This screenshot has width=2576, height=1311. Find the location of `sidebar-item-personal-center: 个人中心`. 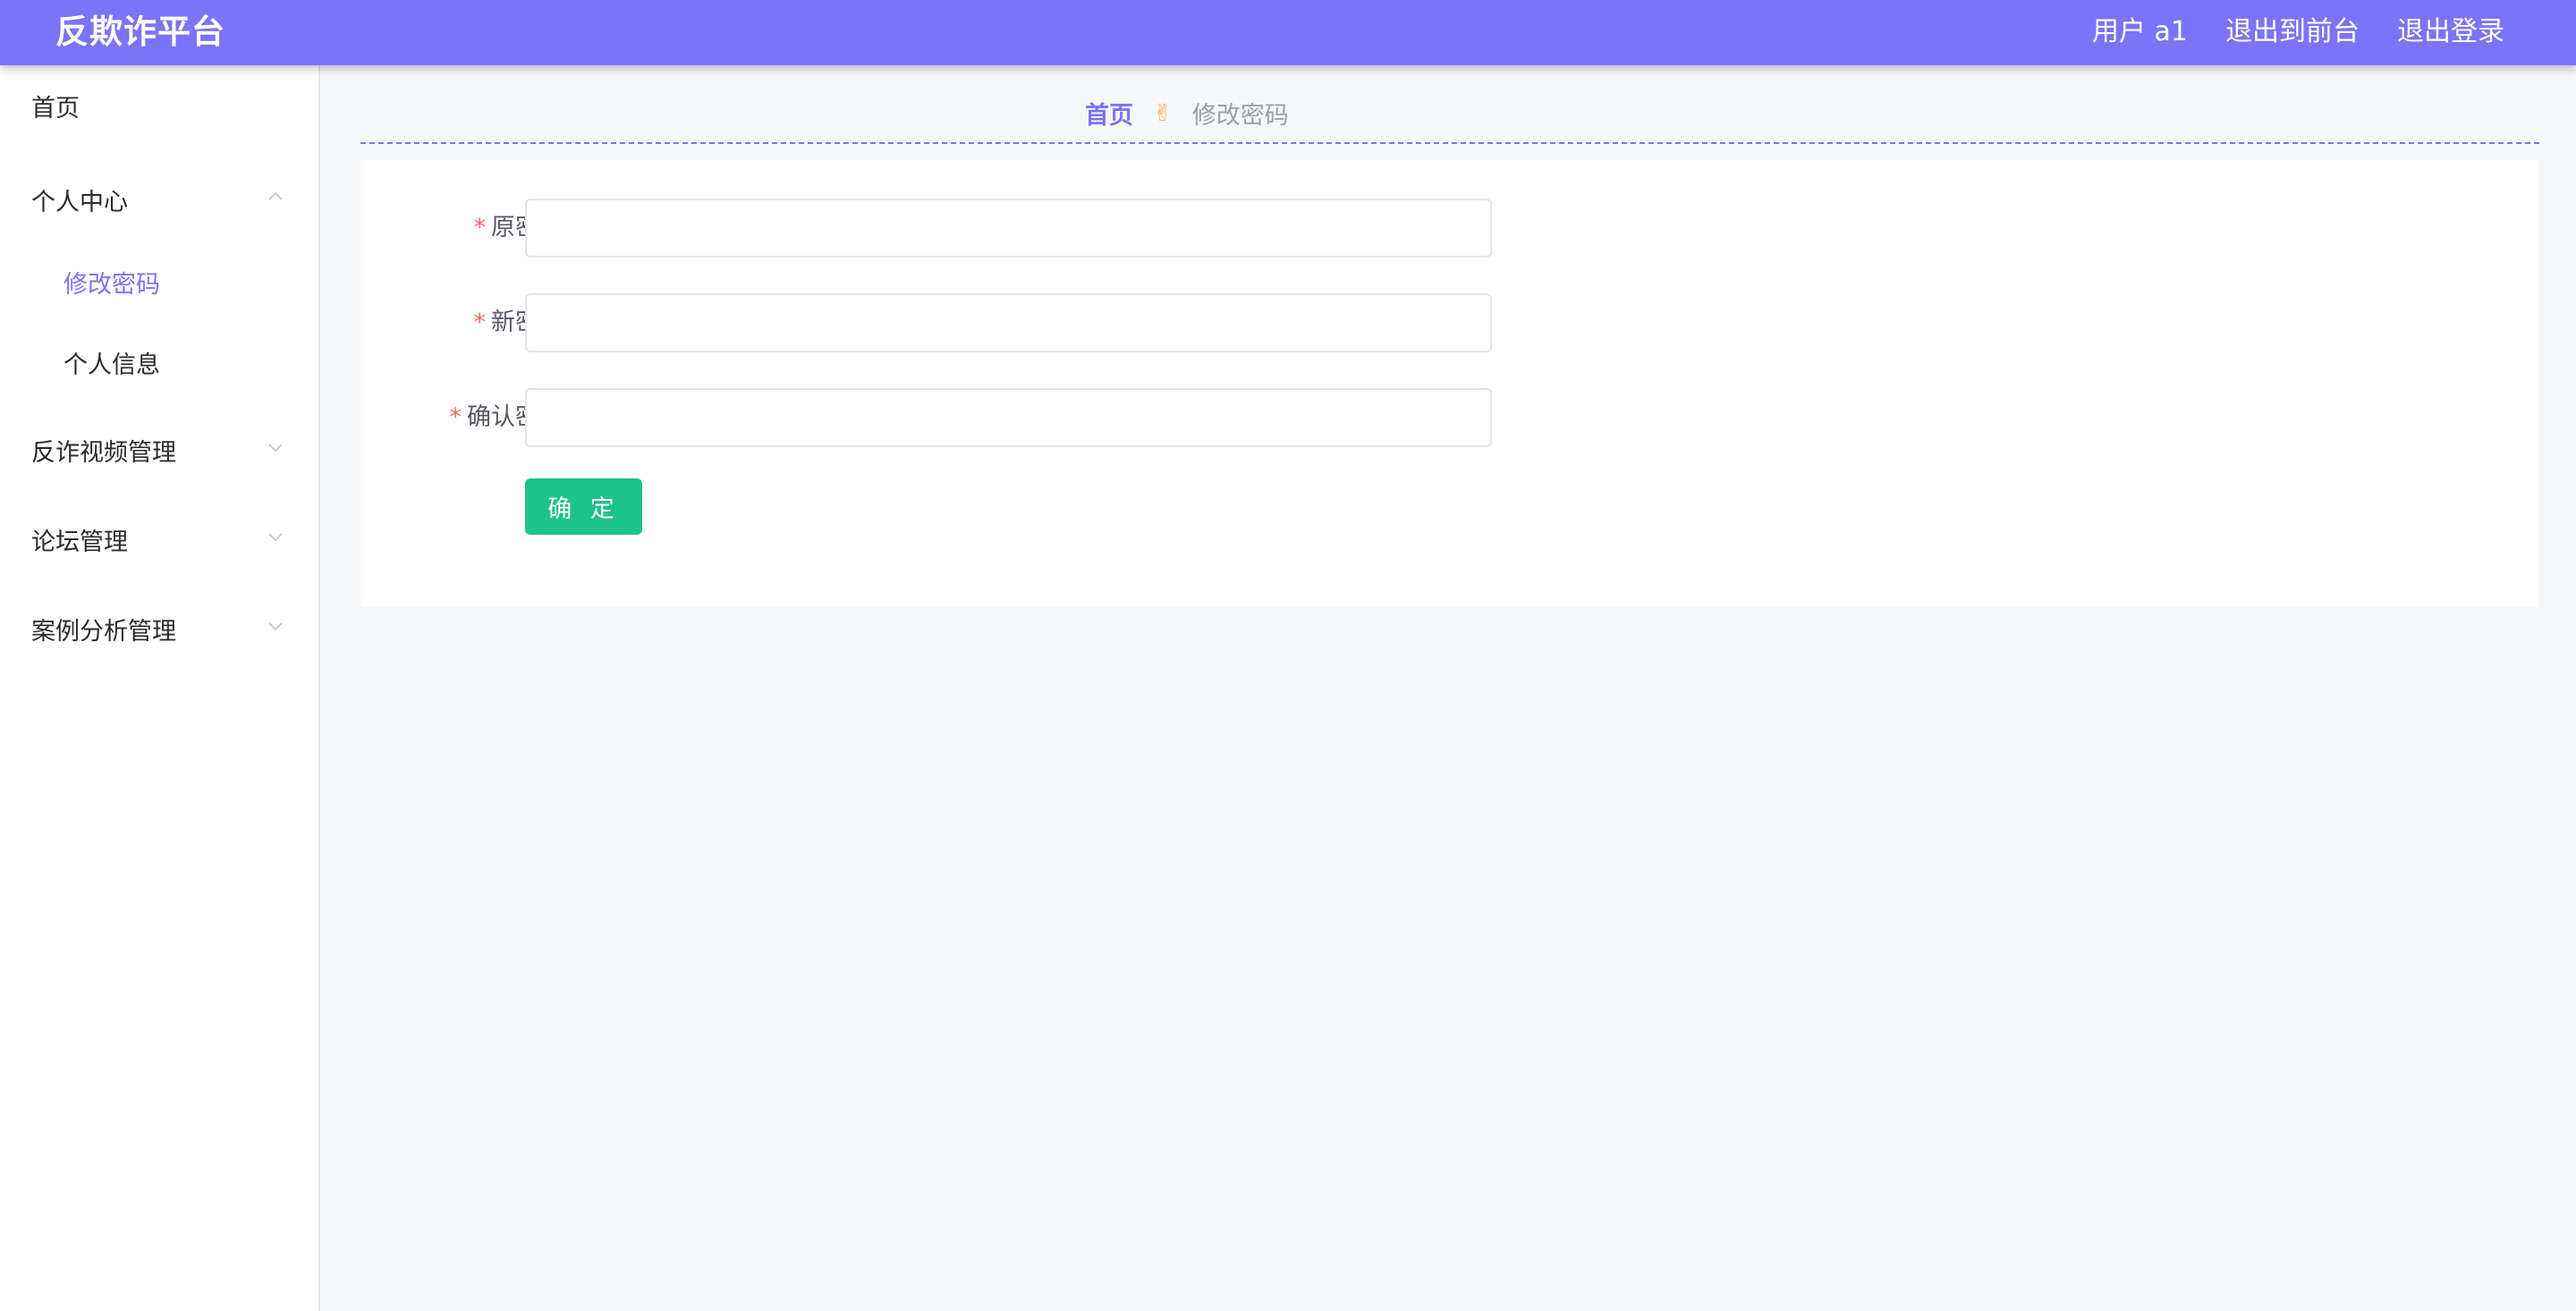

sidebar-item-personal-center: 个人中心 is located at coordinates (159, 199).